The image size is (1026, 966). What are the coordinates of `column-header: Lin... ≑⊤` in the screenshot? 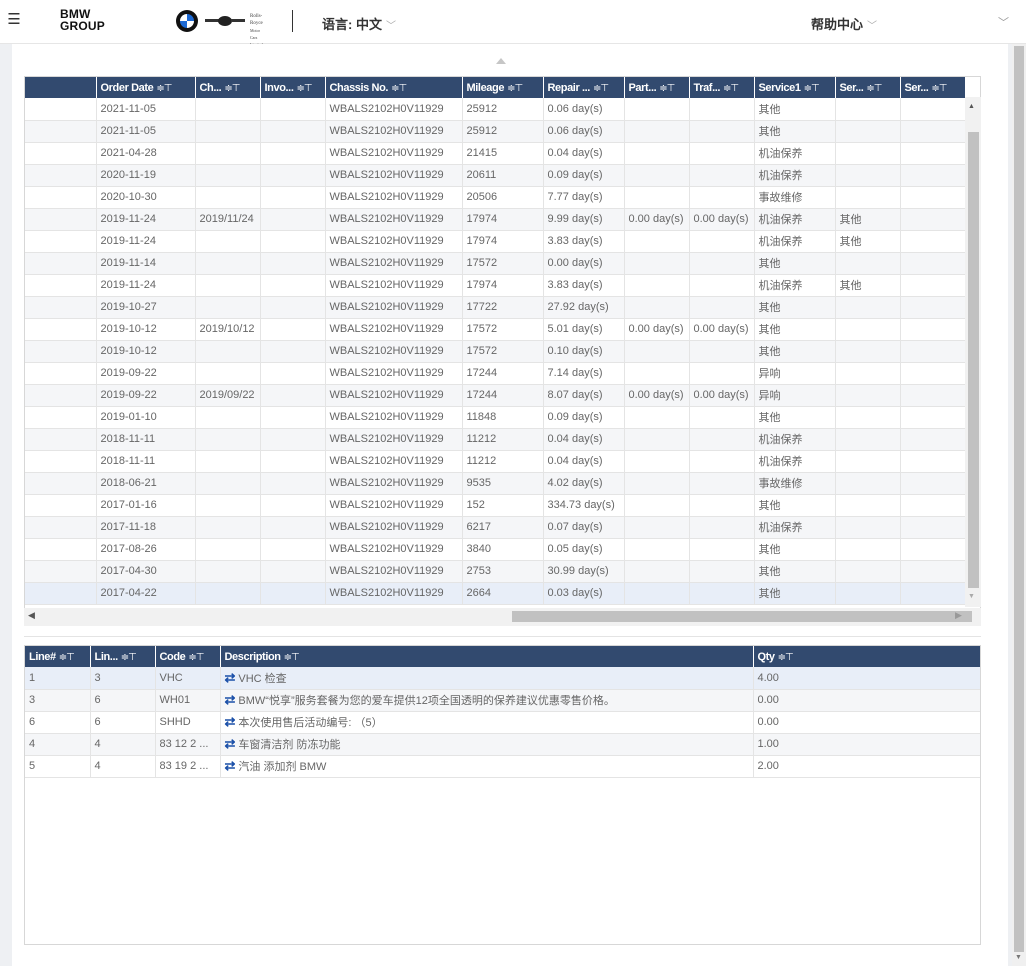 It's located at (123, 656).